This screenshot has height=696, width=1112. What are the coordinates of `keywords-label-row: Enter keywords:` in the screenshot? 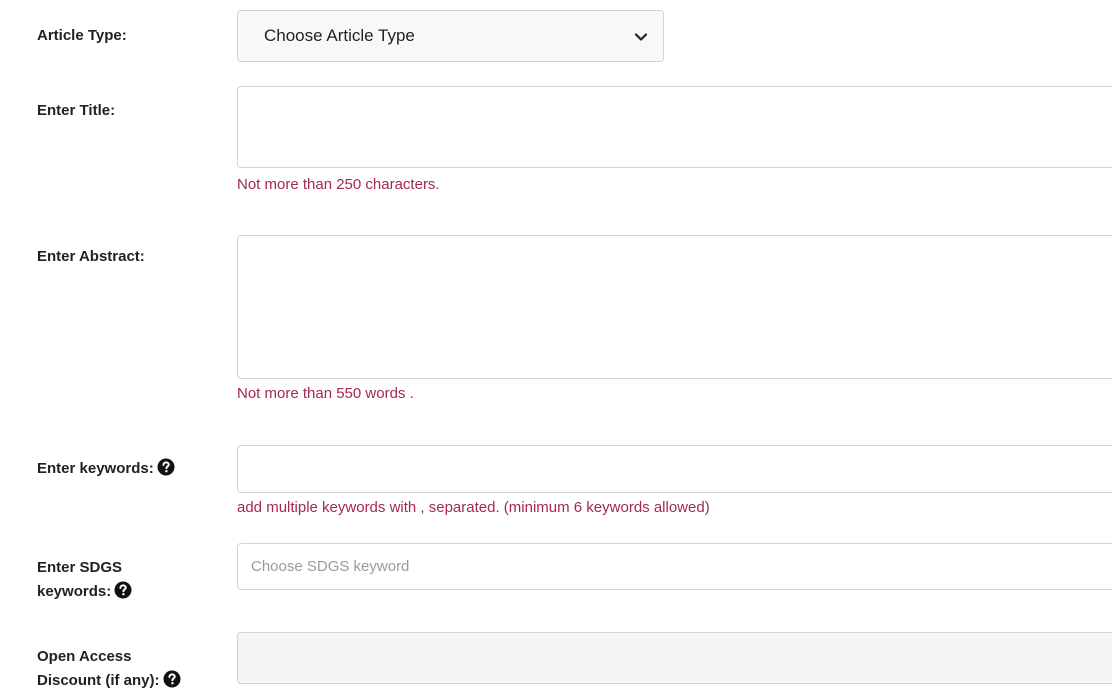 It's located at (106, 470).